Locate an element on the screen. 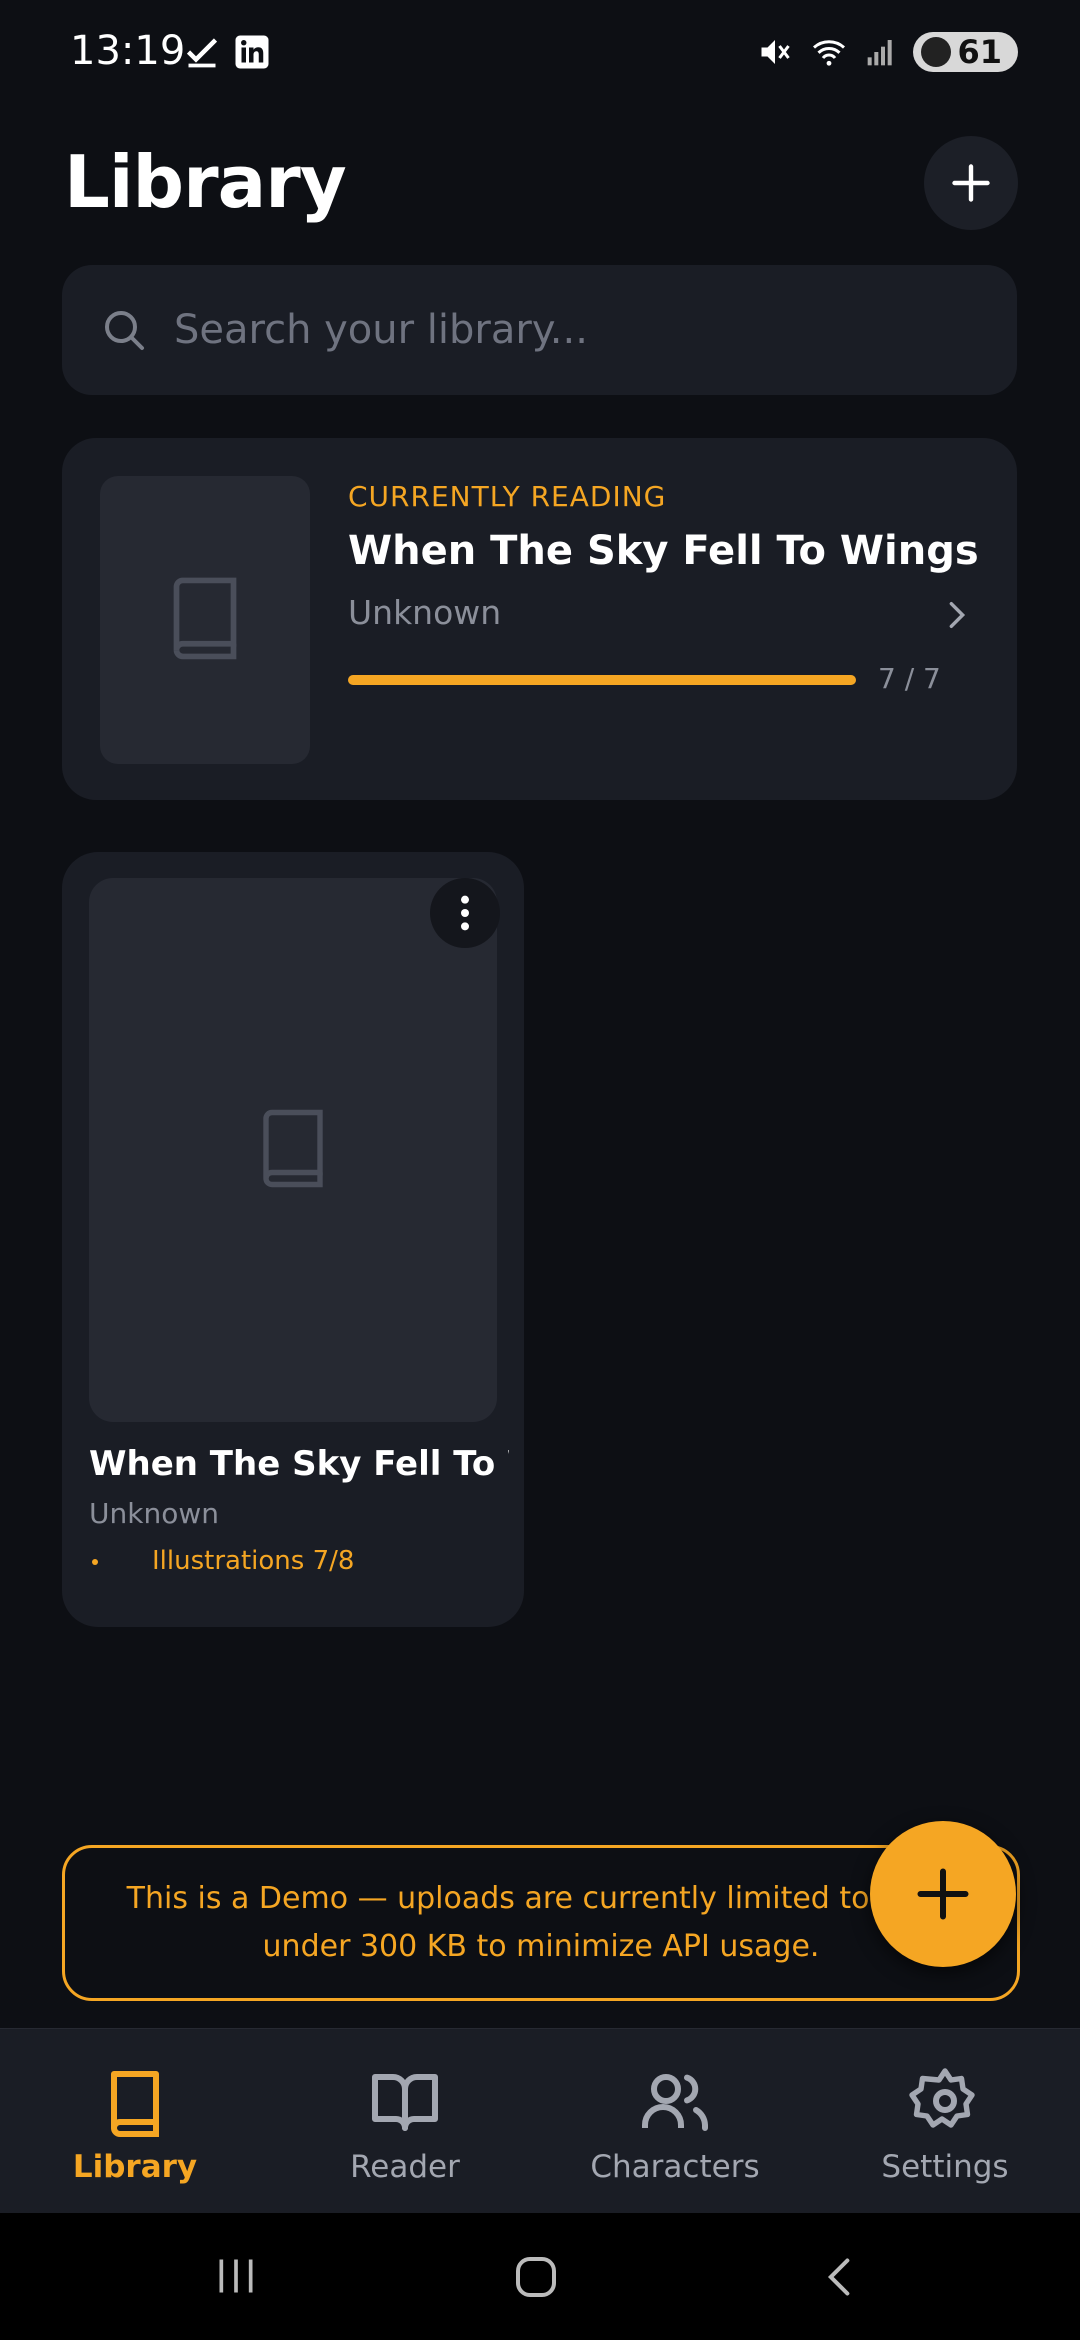 The image size is (1080, 2340). nav-characters: Characters is located at coordinates (675, 2121).